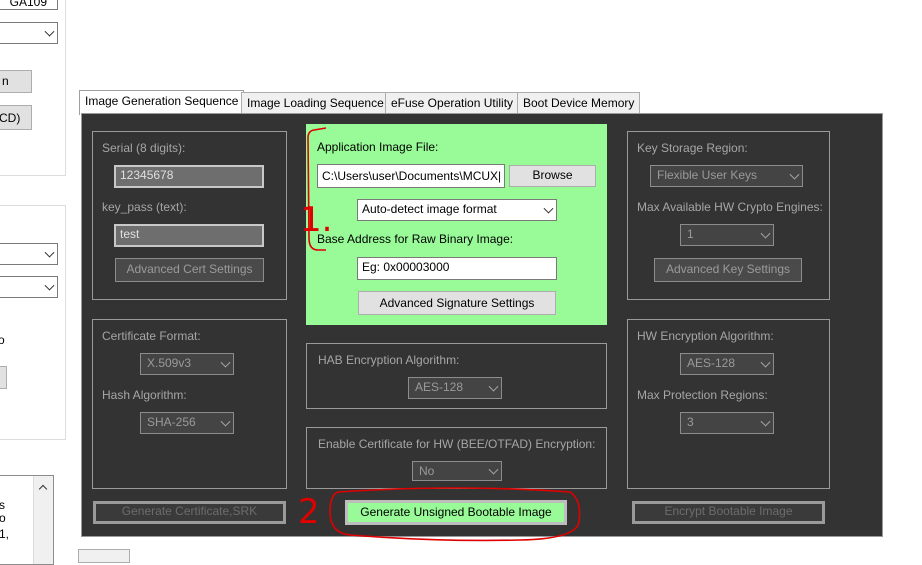  Describe the element at coordinates (309, 512) in the screenshot. I see `annotation-two: 2` at that location.